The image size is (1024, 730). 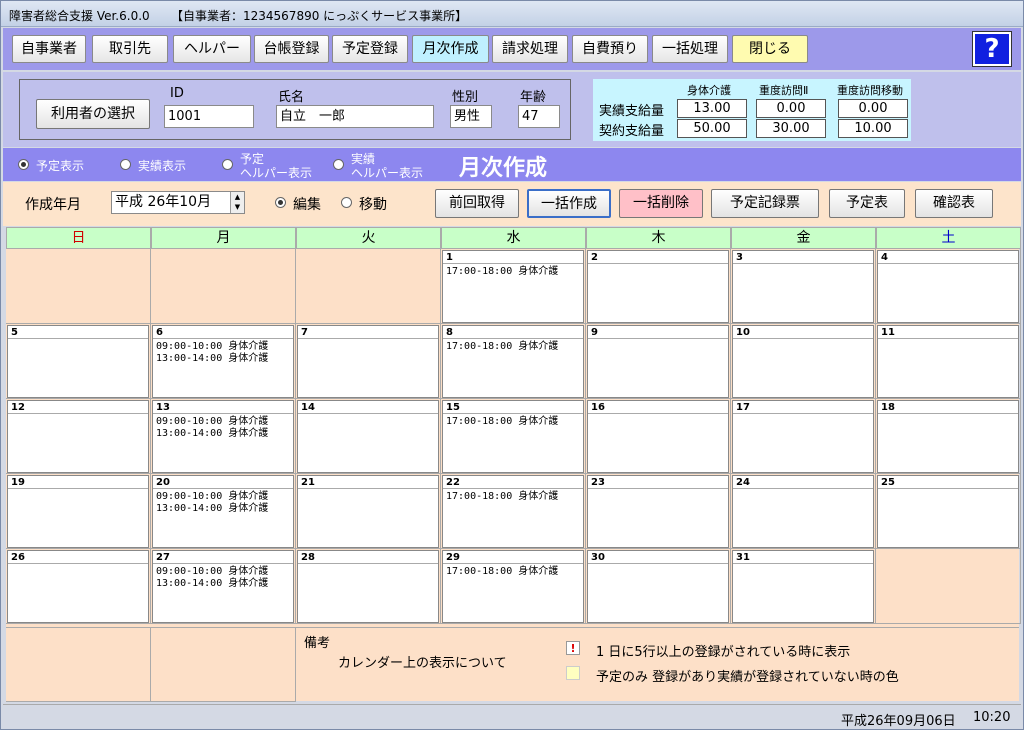 What do you see at coordinates (632, 131) in the screenshot?
I see `contract-supply-label: 契約支給量` at bounding box center [632, 131].